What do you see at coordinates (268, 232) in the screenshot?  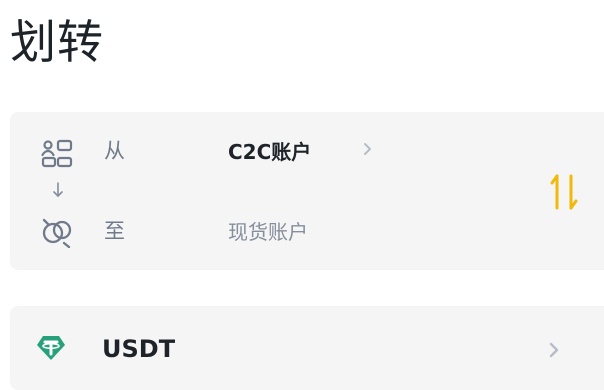 I see `to-account-value: 现货账户` at bounding box center [268, 232].